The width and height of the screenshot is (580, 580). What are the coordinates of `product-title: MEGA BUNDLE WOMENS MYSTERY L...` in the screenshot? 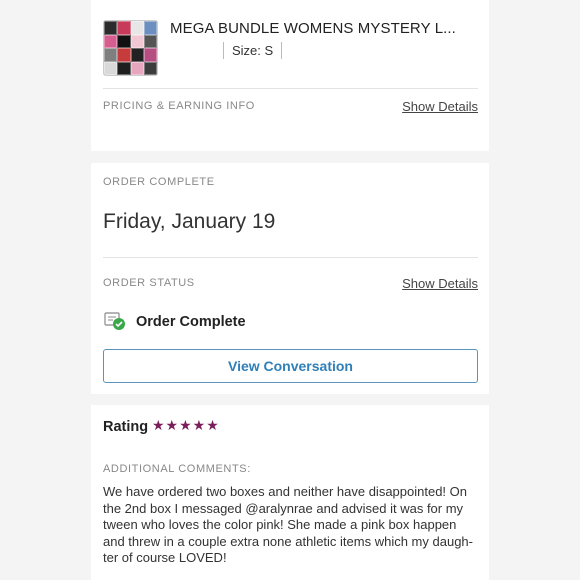 It's located at (313, 28).